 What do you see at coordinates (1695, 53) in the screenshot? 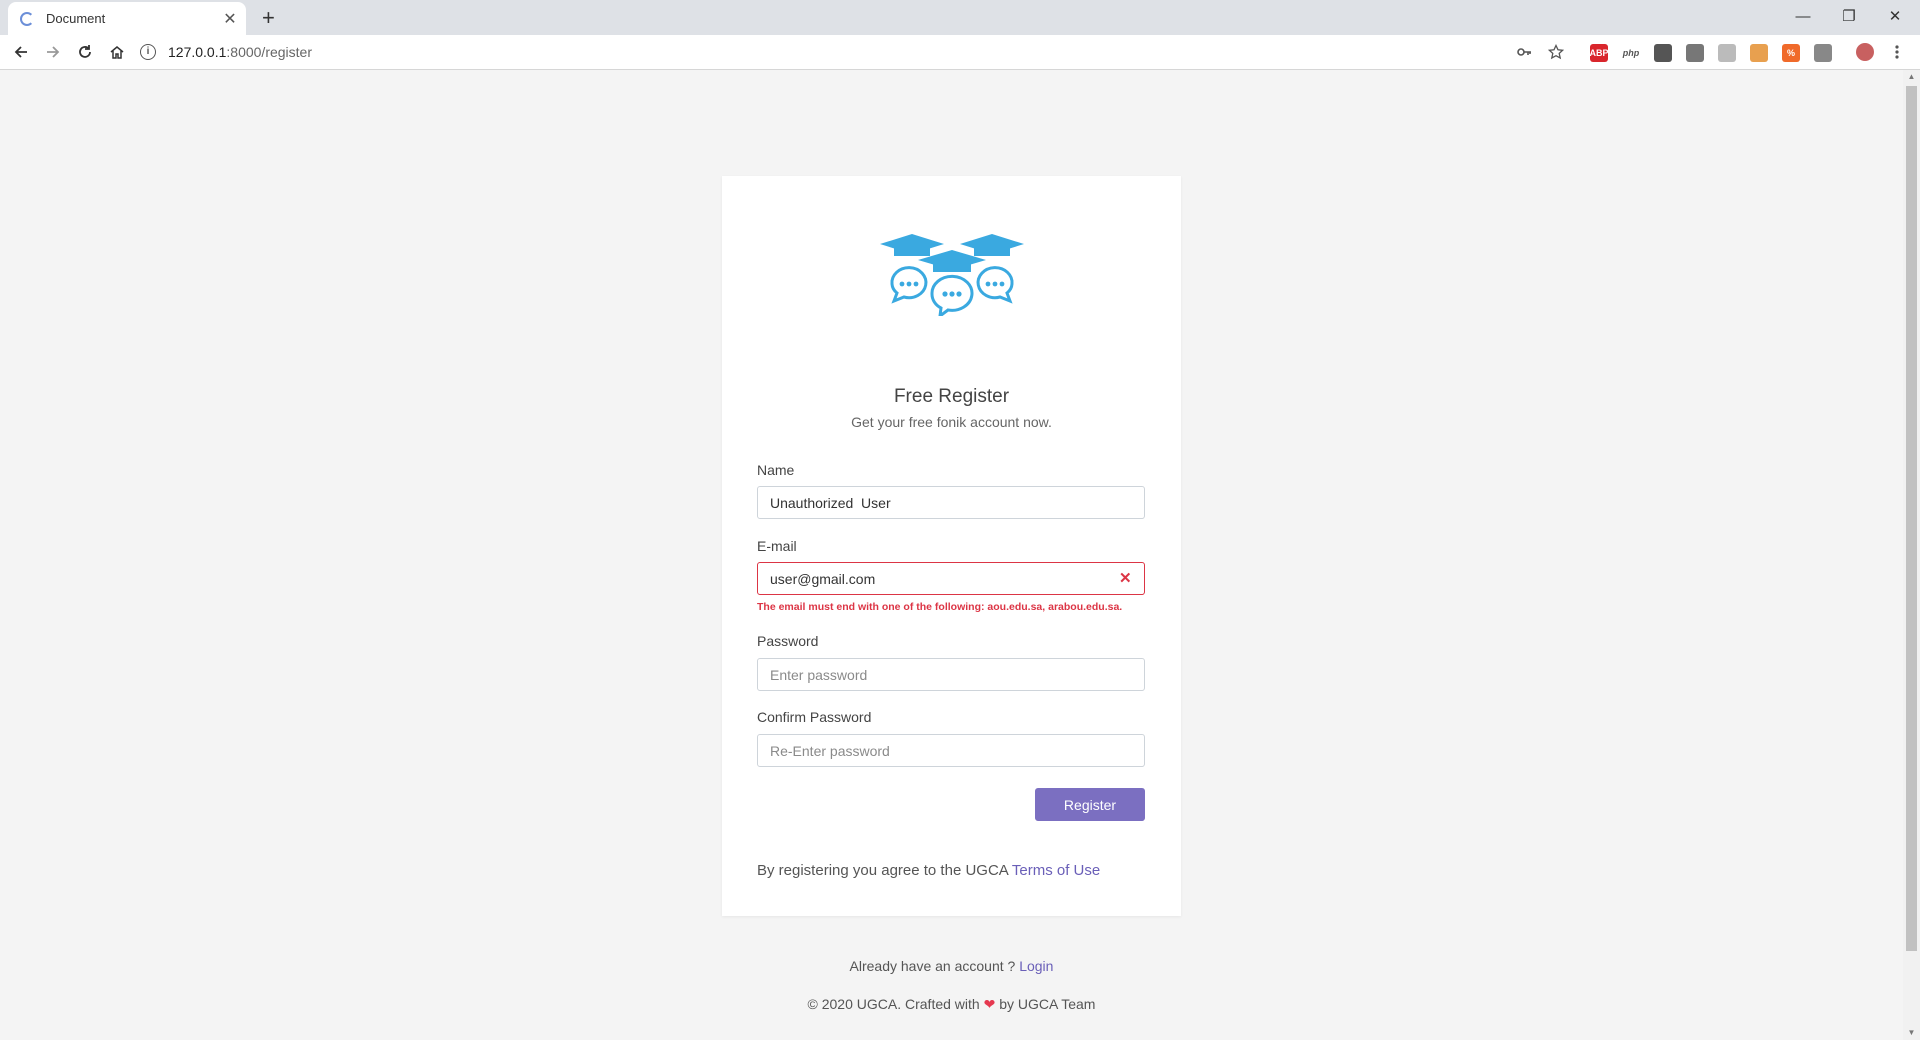
I see `camera-icon` at bounding box center [1695, 53].